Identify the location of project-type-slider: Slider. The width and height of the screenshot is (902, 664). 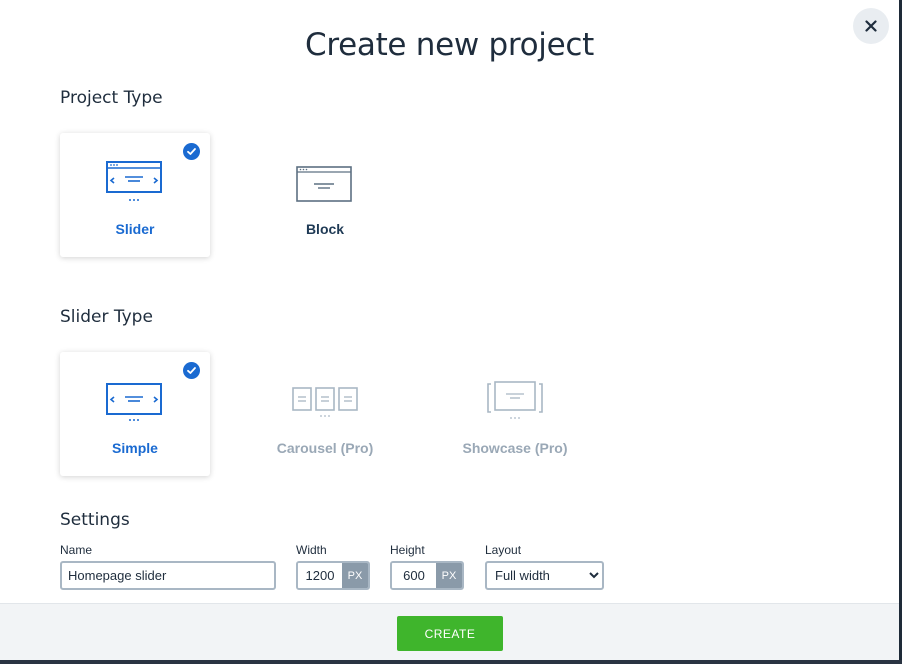
(135, 195).